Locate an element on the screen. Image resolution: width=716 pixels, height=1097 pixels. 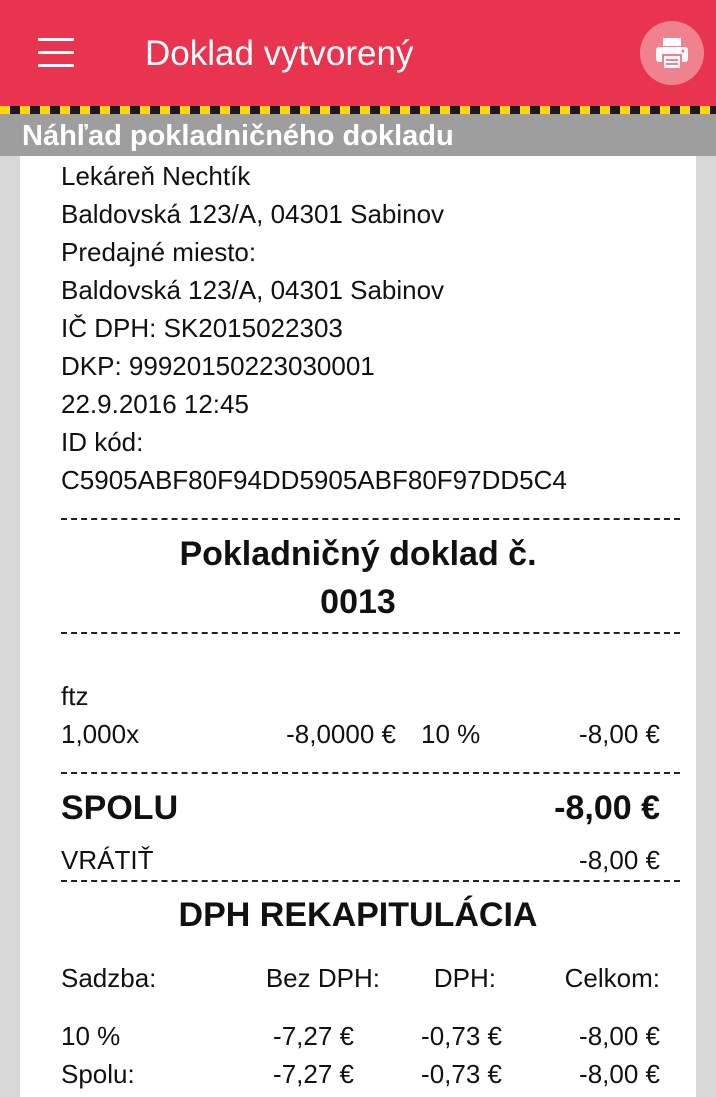
vat-id-label: IČ DPH: is located at coordinates (109, 328).